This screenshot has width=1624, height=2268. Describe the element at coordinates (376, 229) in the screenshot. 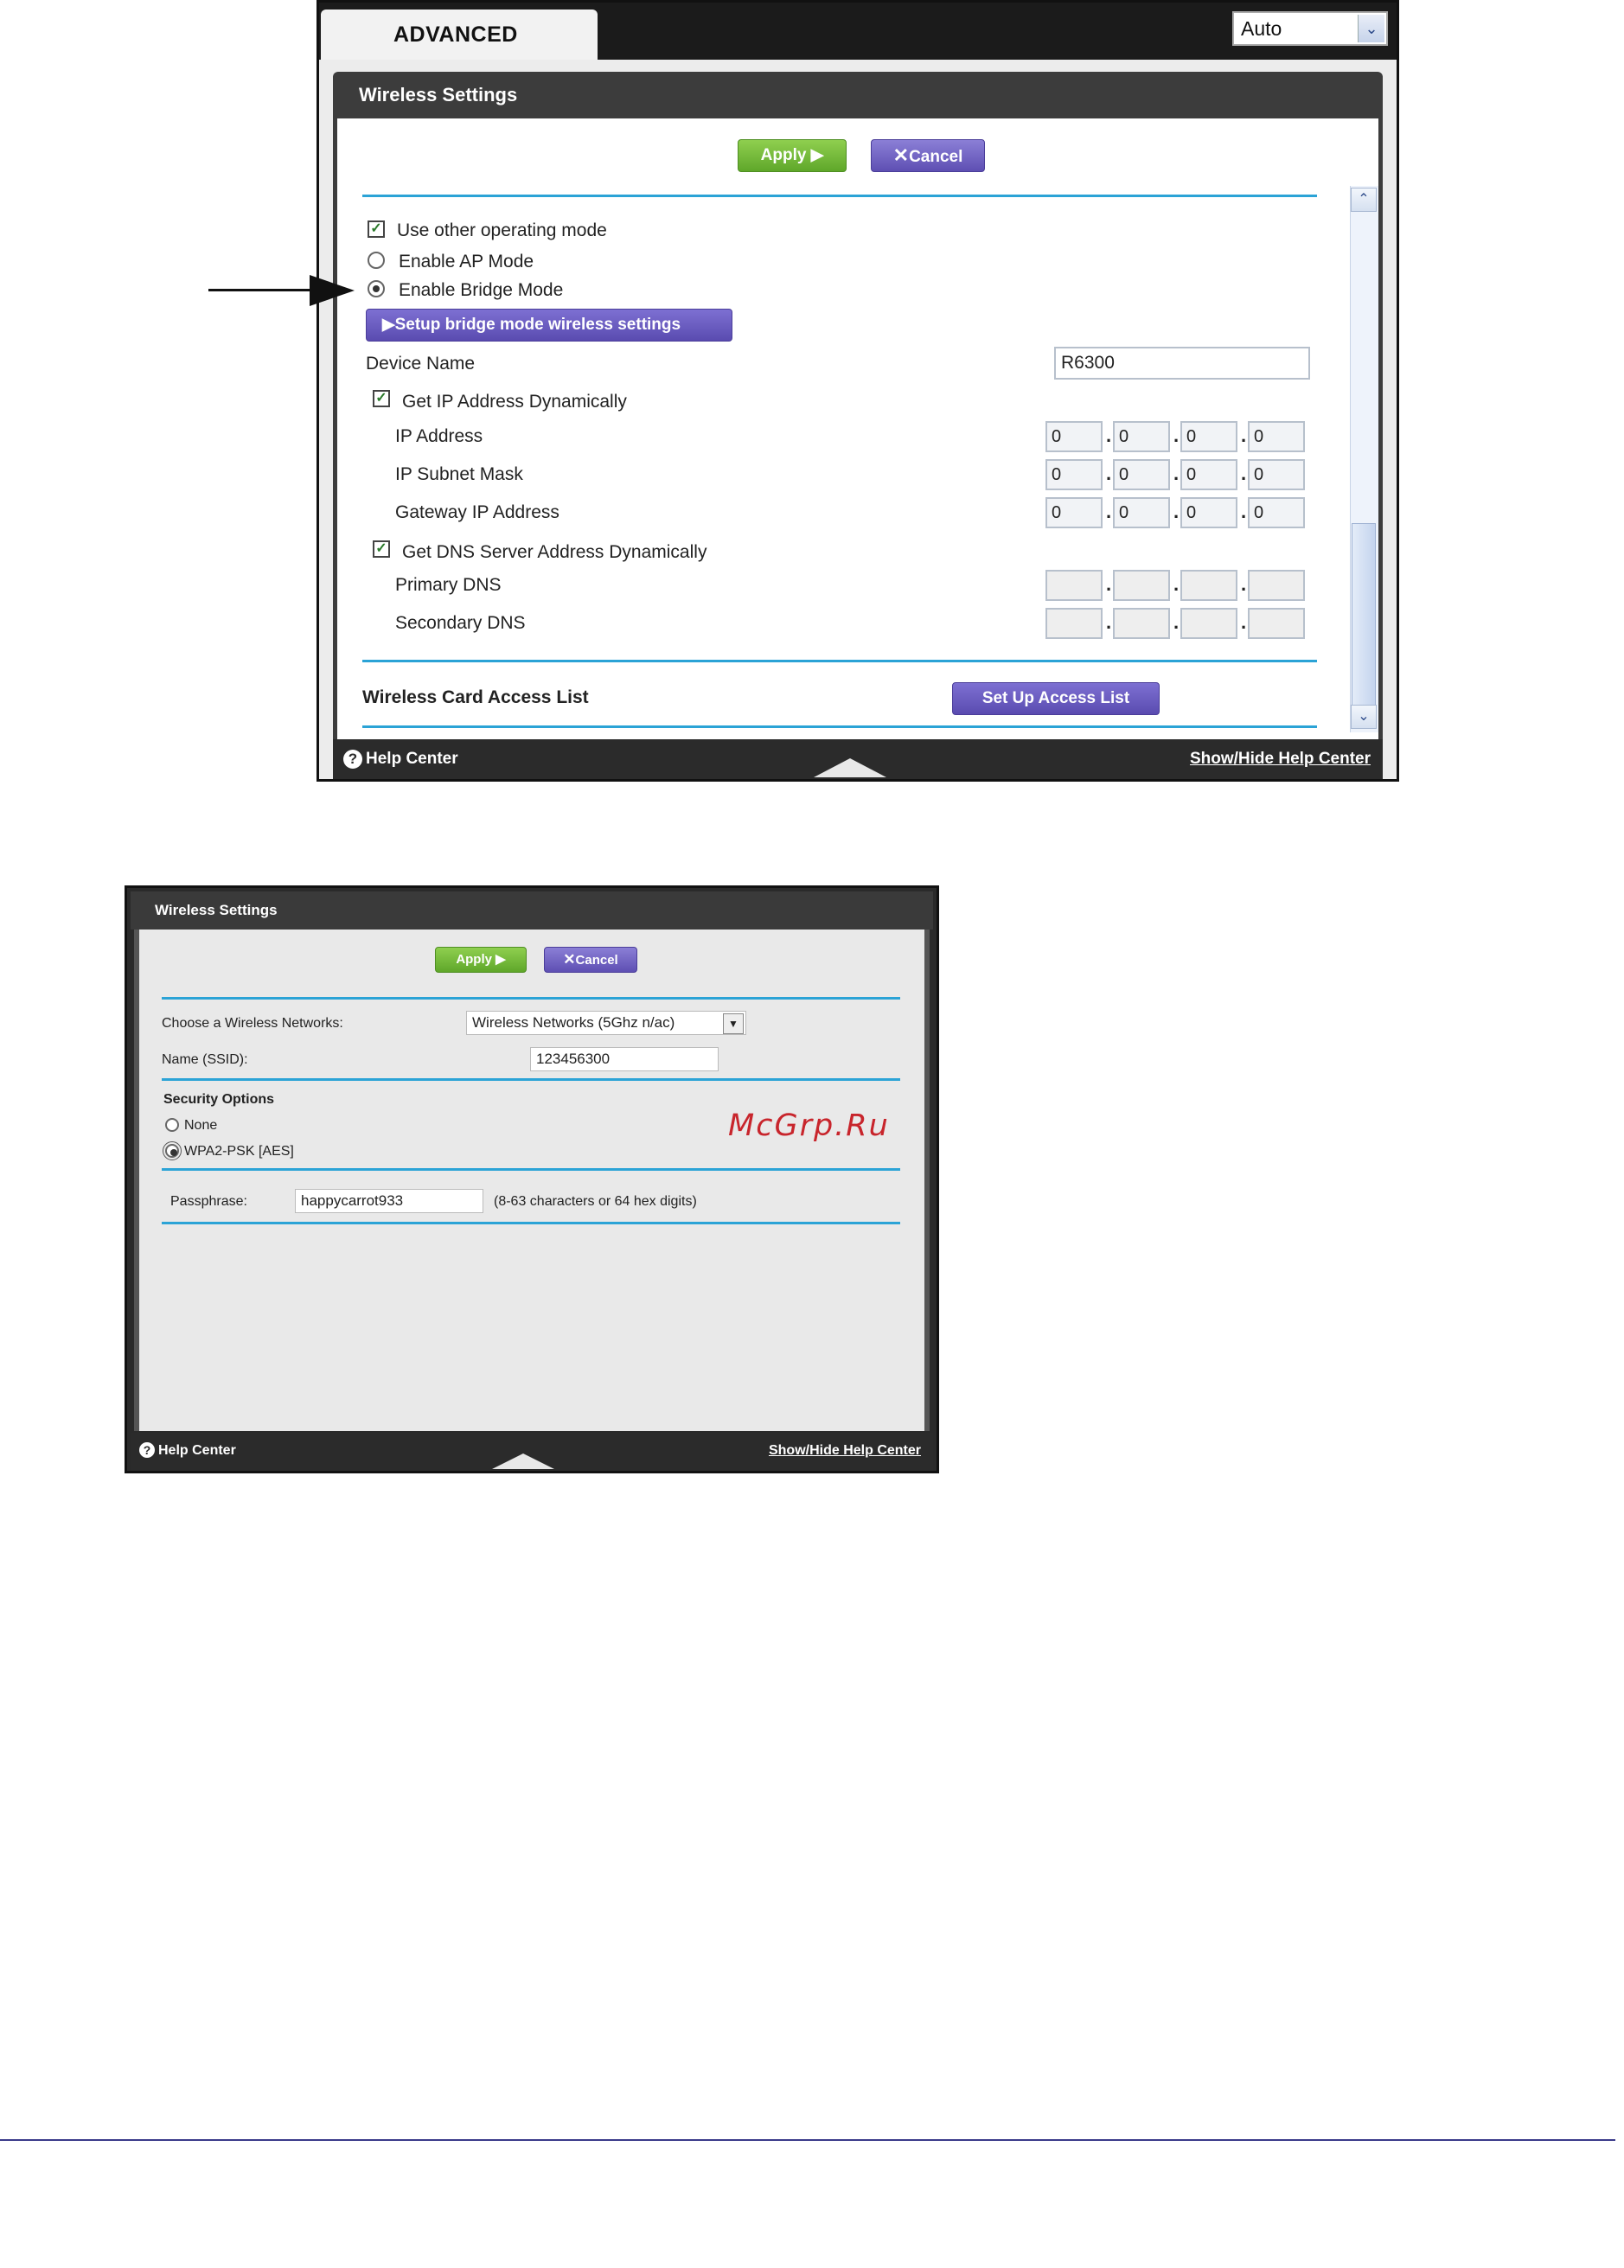

I see `use-other-mode-checkbox: ✓` at that location.